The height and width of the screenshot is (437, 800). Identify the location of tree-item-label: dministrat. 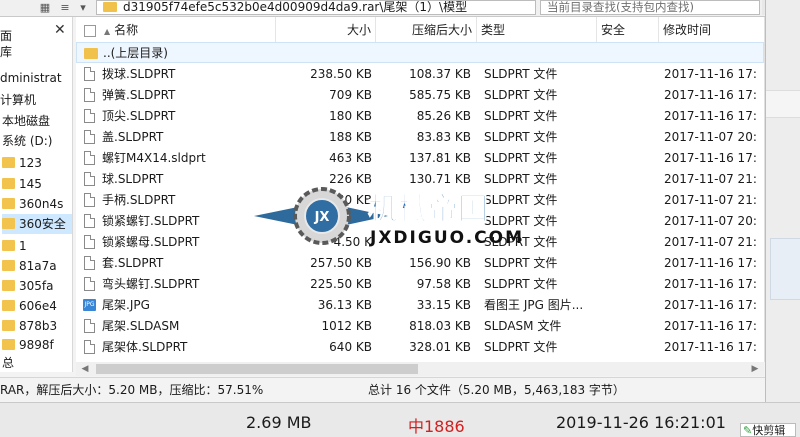
(31, 78).